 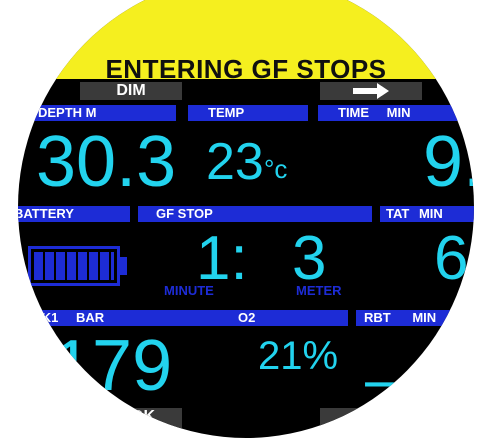 I want to click on tat-label: TAT MIN, so click(x=414, y=213).